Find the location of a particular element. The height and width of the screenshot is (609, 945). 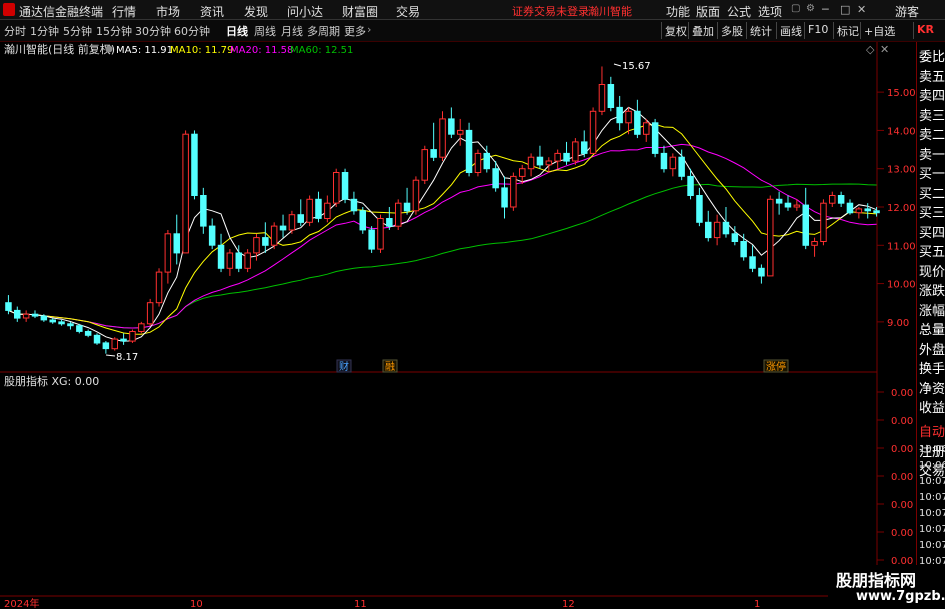

menu-item-gongshi: 公式 is located at coordinates (739, 11).